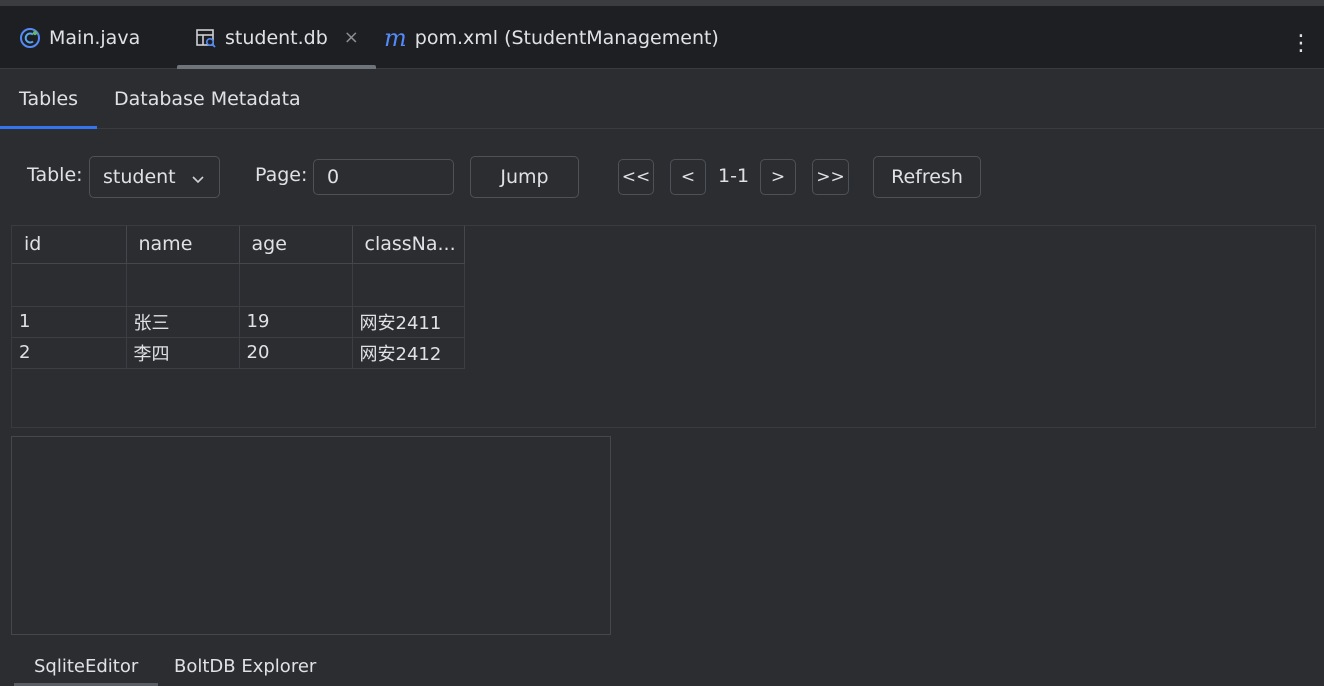 The width and height of the screenshot is (1324, 686). What do you see at coordinates (566, 37) in the screenshot?
I see `editor-tab-label: pom.xml (StudentManagement)` at bounding box center [566, 37].